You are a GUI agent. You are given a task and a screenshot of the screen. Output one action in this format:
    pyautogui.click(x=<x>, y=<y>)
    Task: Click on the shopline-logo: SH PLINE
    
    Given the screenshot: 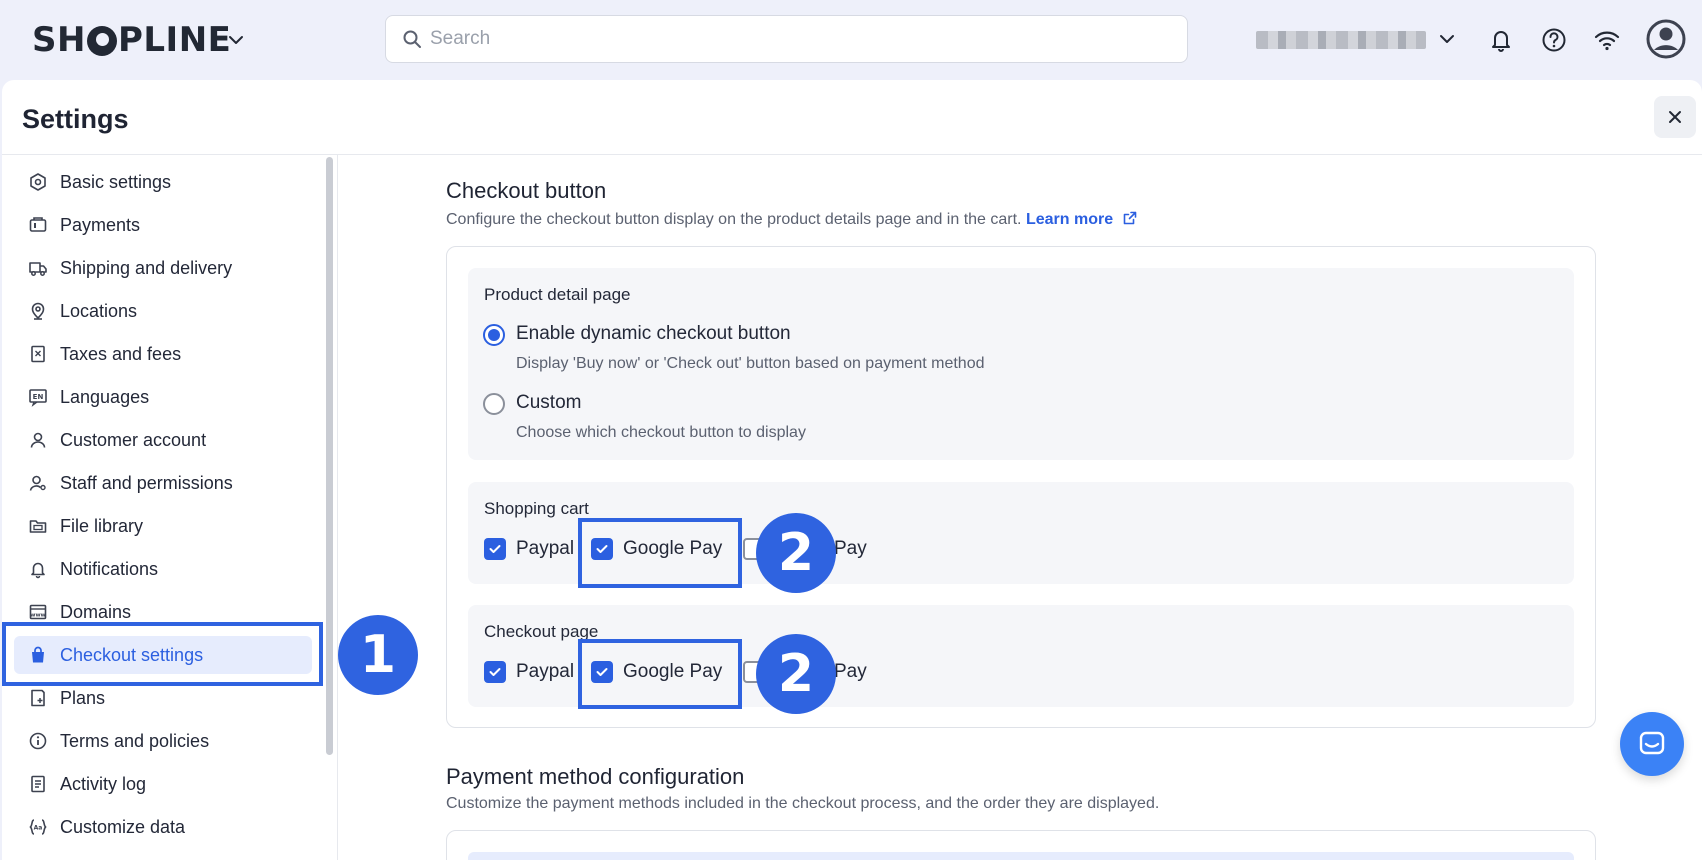 What is the action you would take?
    pyautogui.click(x=131, y=40)
    